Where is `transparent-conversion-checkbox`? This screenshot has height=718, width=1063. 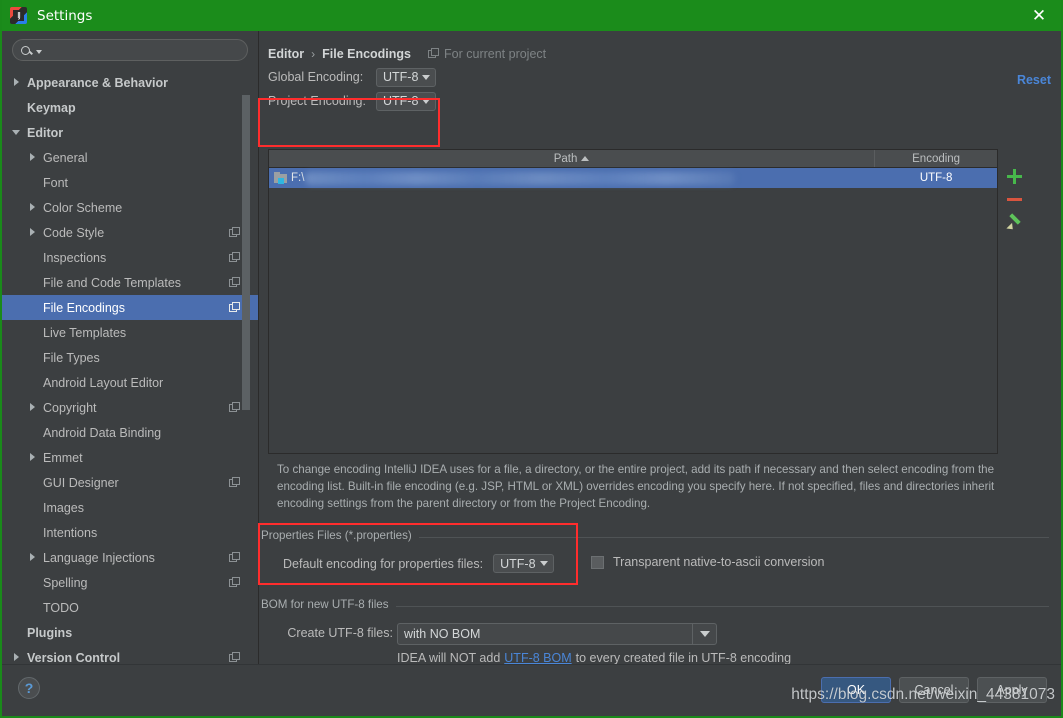 transparent-conversion-checkbox is located at coordinates (597, 562).